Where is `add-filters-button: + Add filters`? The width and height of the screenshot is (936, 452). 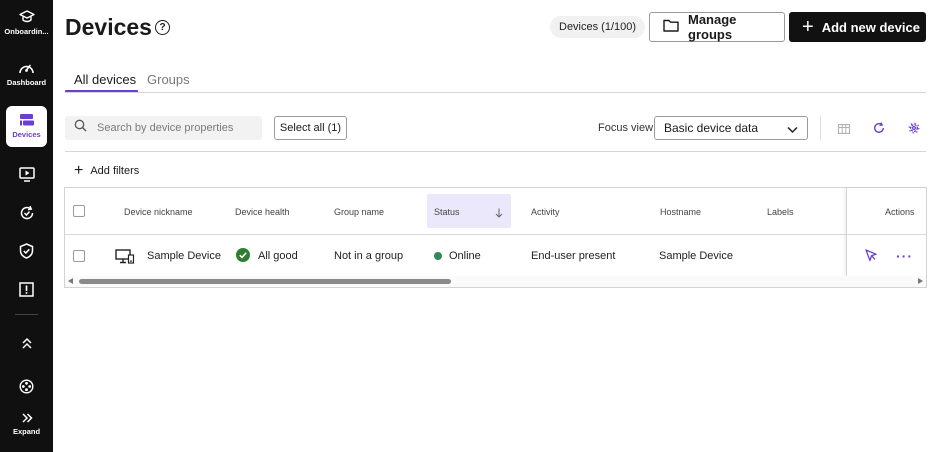
add-filters-button: + Add filters is located at coordinates (106, 171).